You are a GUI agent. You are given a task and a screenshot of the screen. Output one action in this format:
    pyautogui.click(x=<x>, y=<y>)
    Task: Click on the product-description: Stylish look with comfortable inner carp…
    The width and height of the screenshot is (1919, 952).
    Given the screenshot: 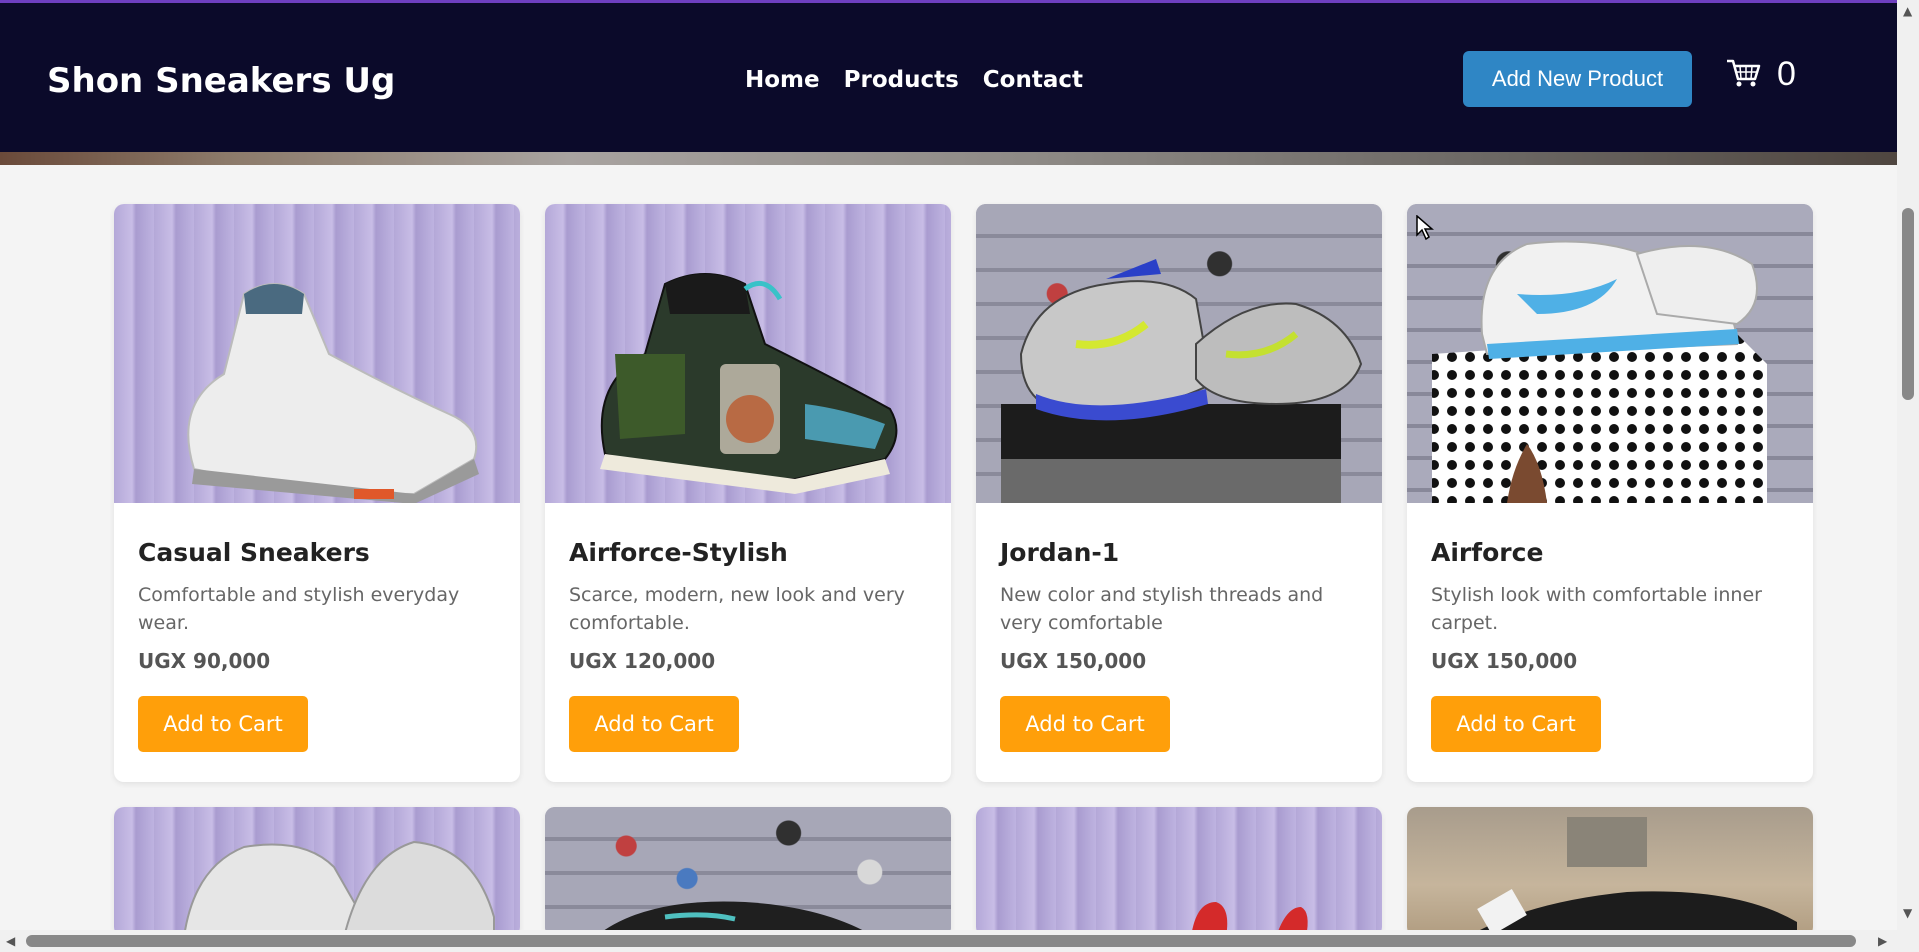 What is the action you would take?
    pyautogui.click(x=1596, y=609)
    